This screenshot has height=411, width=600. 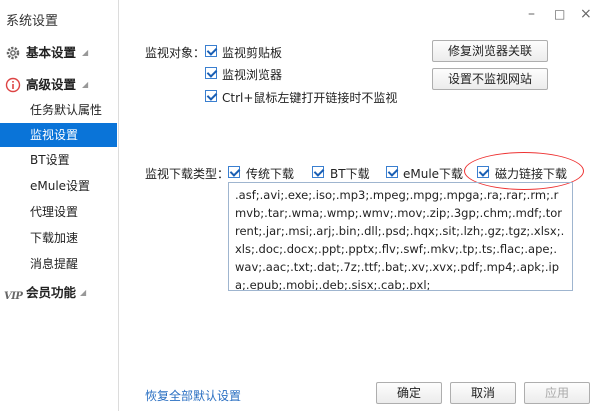 What do you see at coordinates (13, 85) in the screenshot?
I see `info-icon` at bounding box center [13, 85].